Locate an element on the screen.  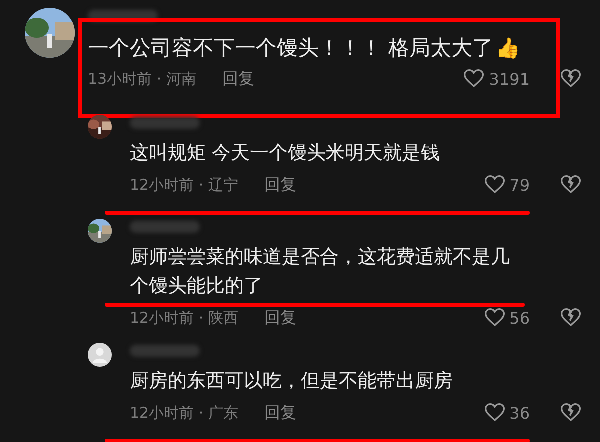
comment-text: 一个公司容不下一个馒头！！！ 格局太大了👍 is located at coordinates (305, 48).